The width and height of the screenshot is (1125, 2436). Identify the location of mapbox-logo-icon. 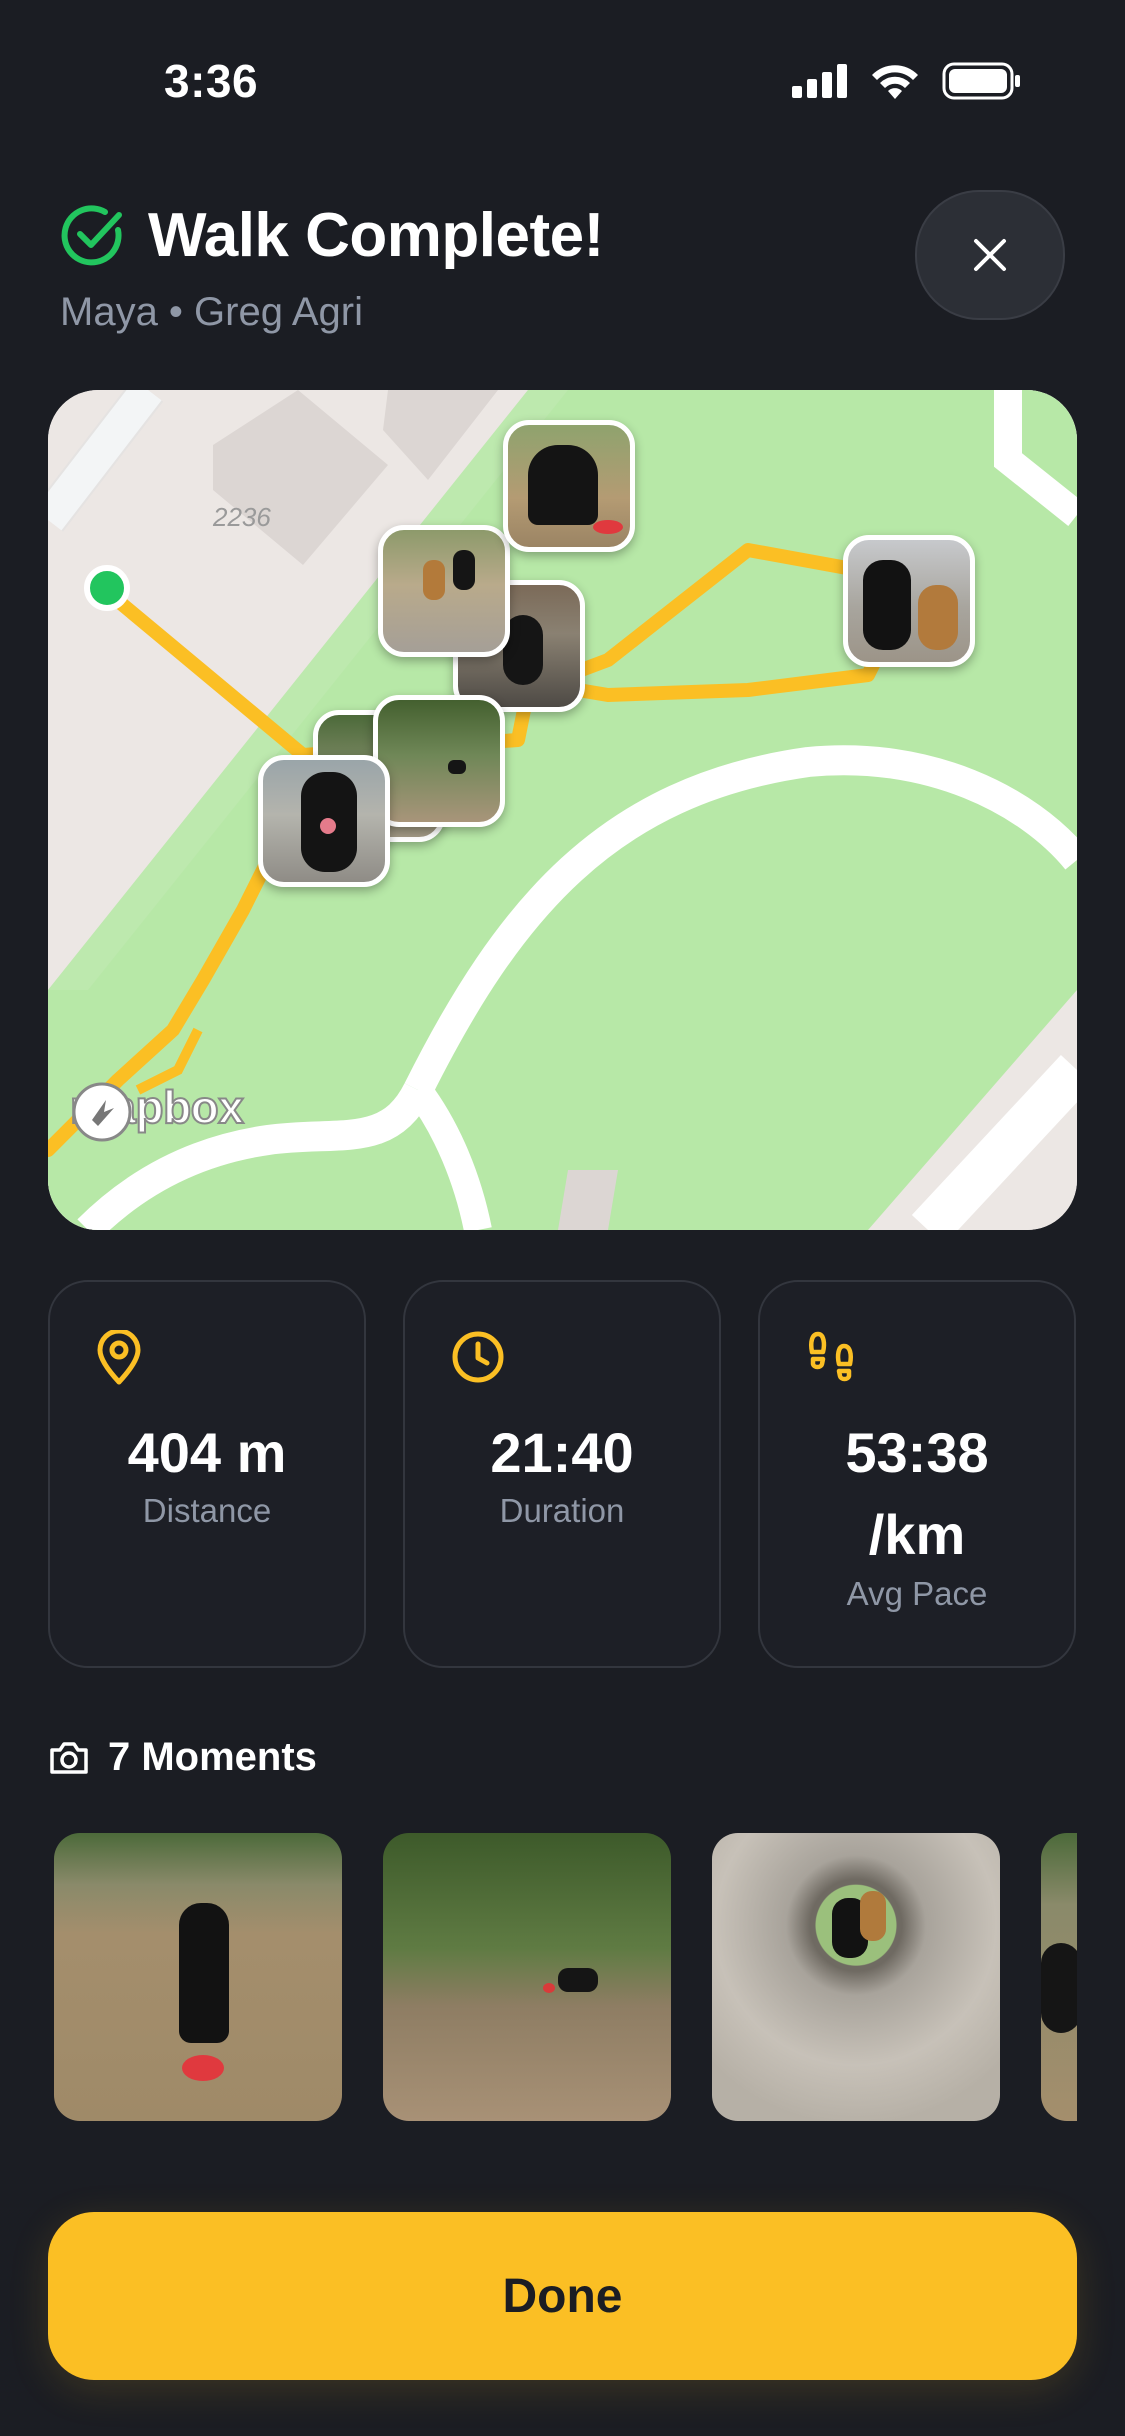
(102, 1112).